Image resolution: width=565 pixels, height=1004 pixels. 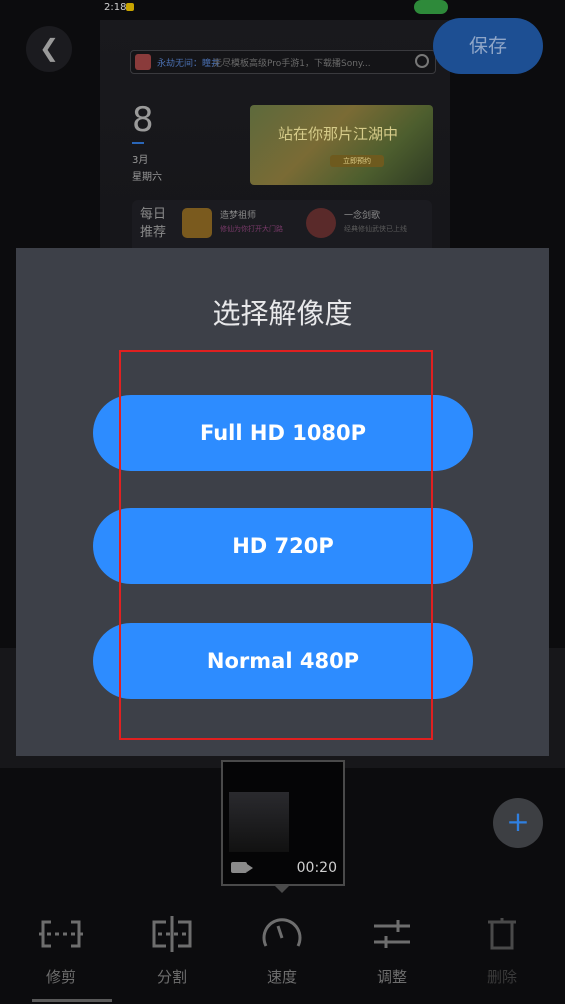 What do you see at coordinates (171, 977) in the screenshot?
I see `tool-split-label: 分割` at bounding box center [171, 977].